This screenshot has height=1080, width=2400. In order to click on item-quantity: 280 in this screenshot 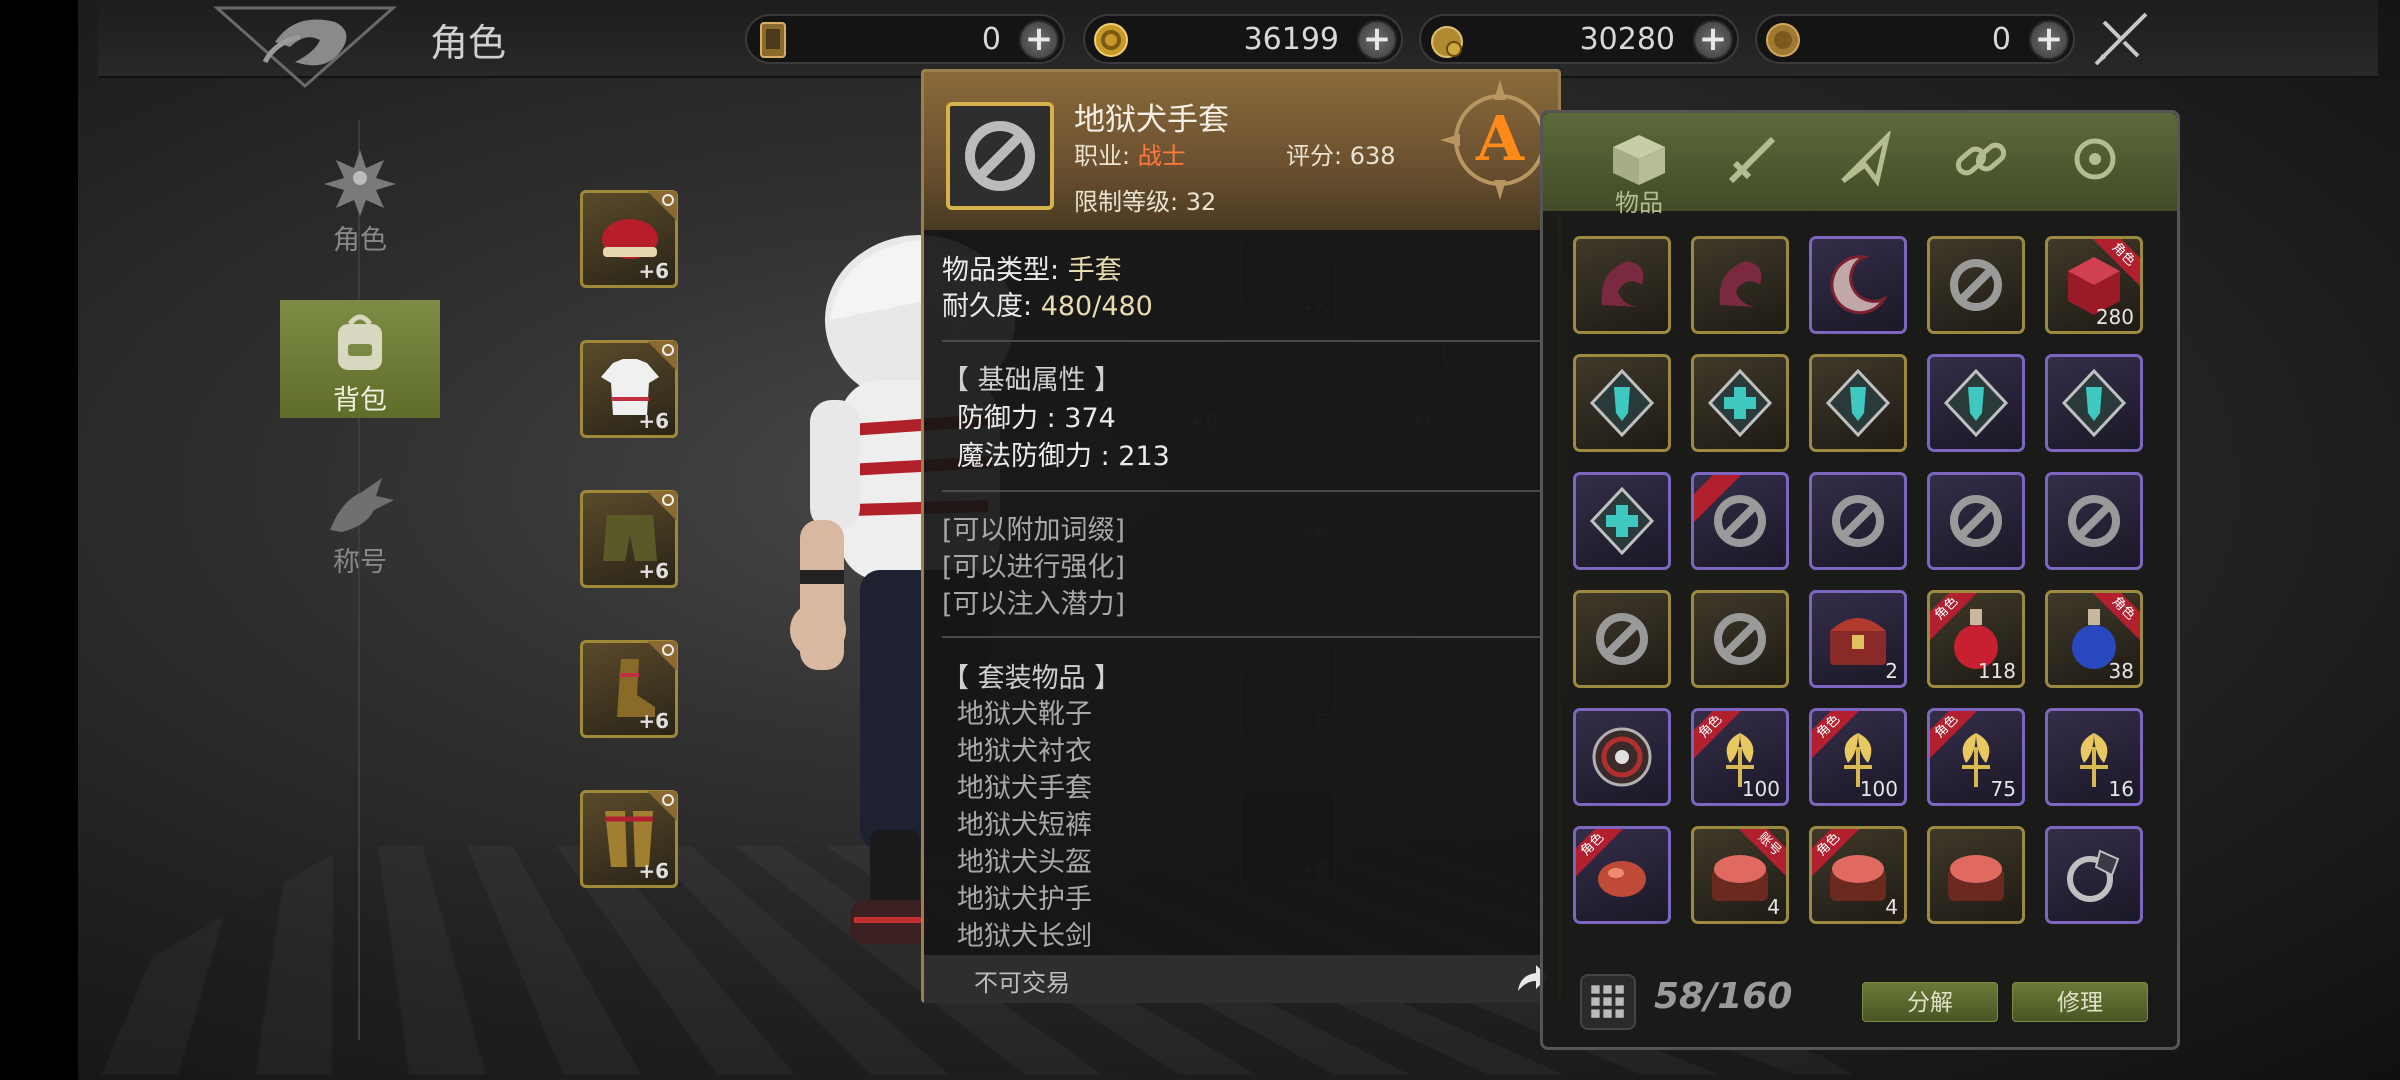, I will do `click(2114, 317)`.